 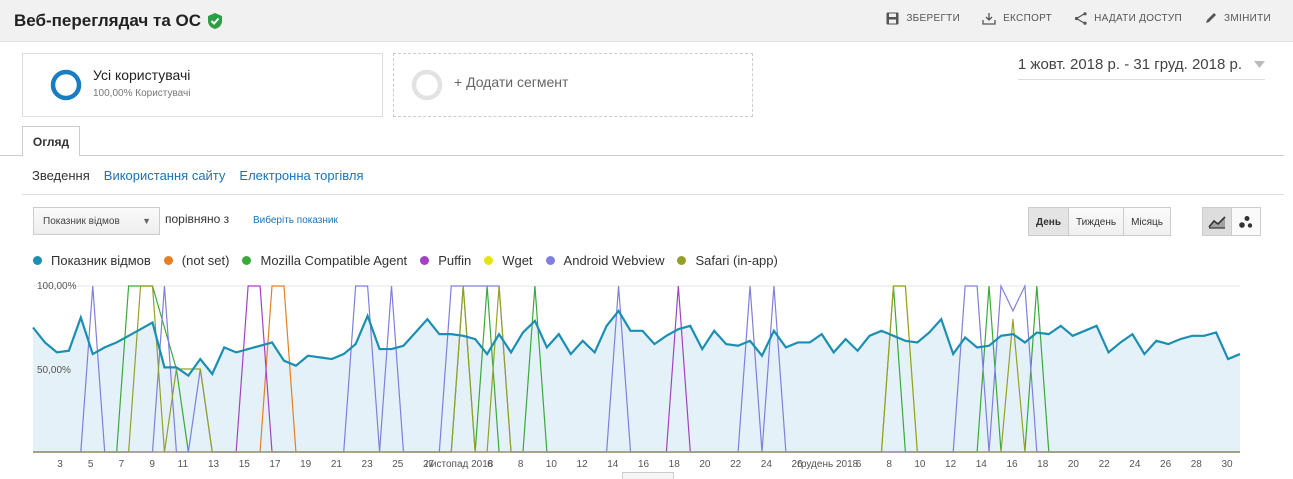 I want to click on legend-item: Puffin, so click(x=445, y=260).